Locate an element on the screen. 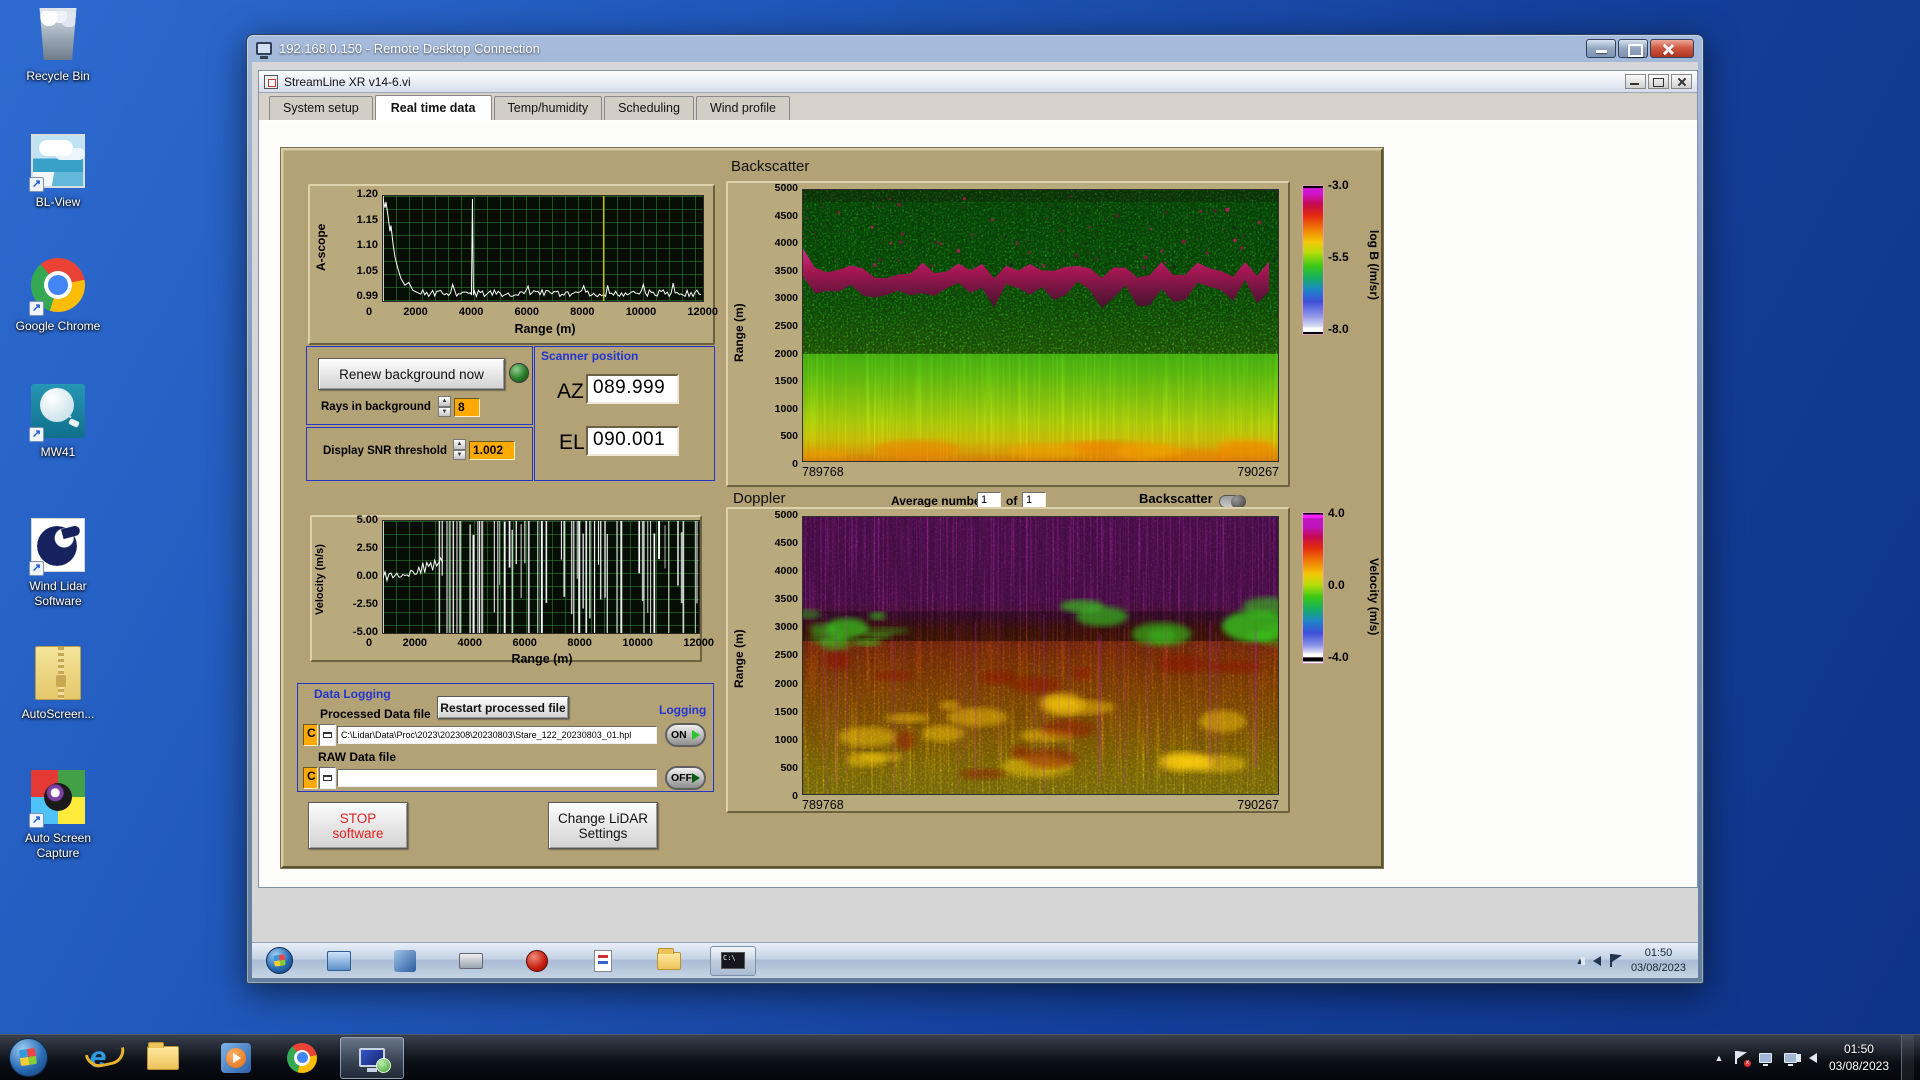  desktop-icon-wind-lidar: ↗ Wind Lidar Software is located at coordinates (58, 563).